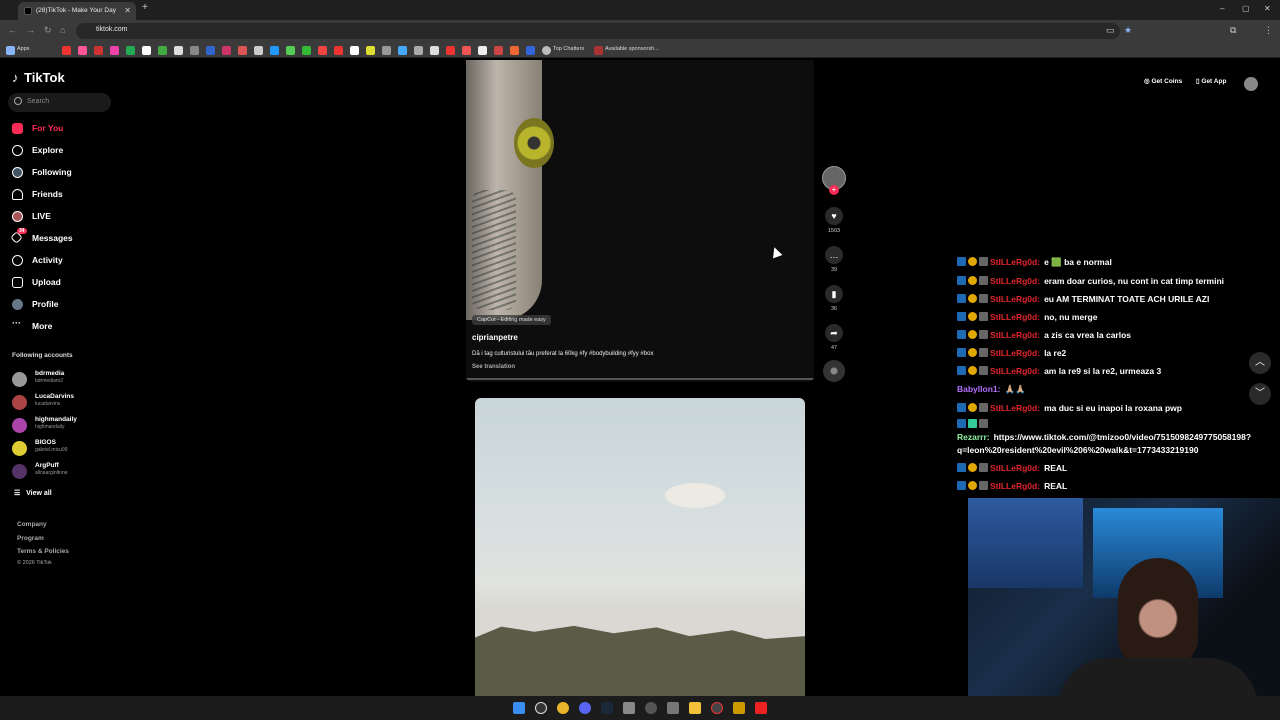 Image resolution: width=1280 pixels, height=720 pixels. I want to click on extensions-icon: ⧉, so click(1233, 30).